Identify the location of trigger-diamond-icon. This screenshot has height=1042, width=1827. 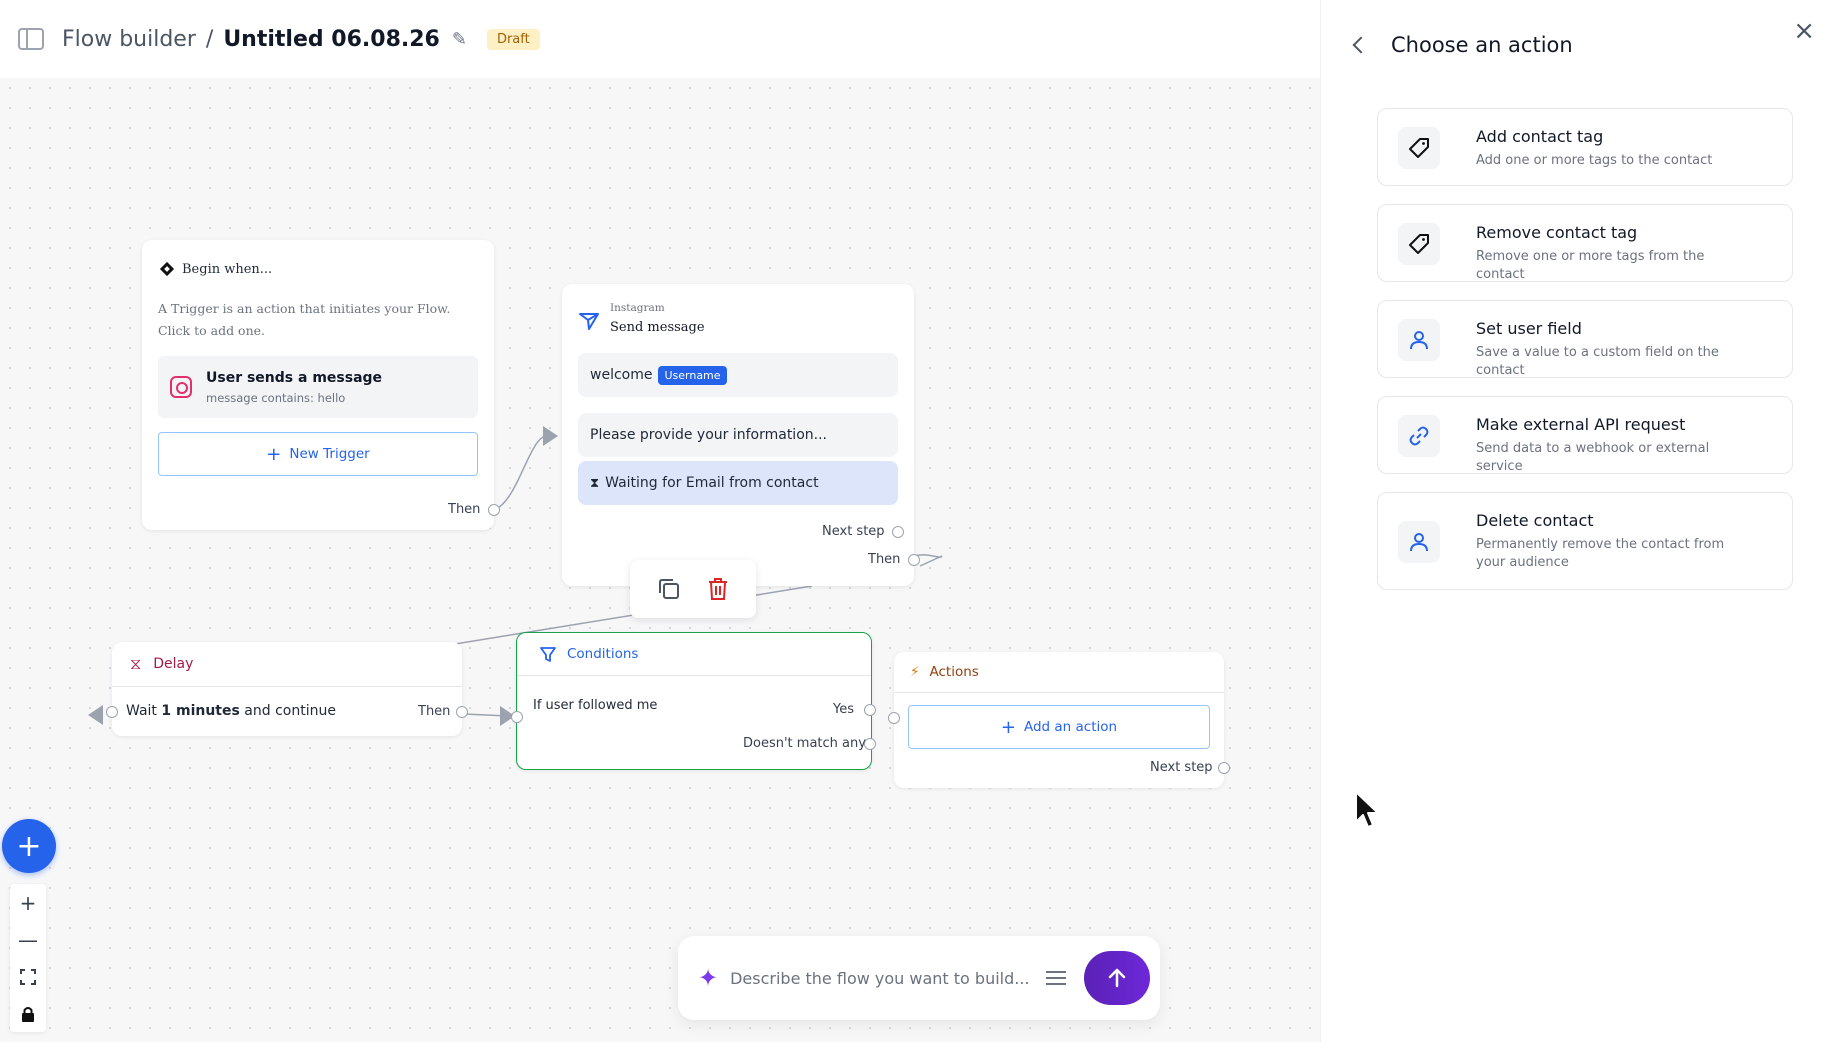
(167, 269).